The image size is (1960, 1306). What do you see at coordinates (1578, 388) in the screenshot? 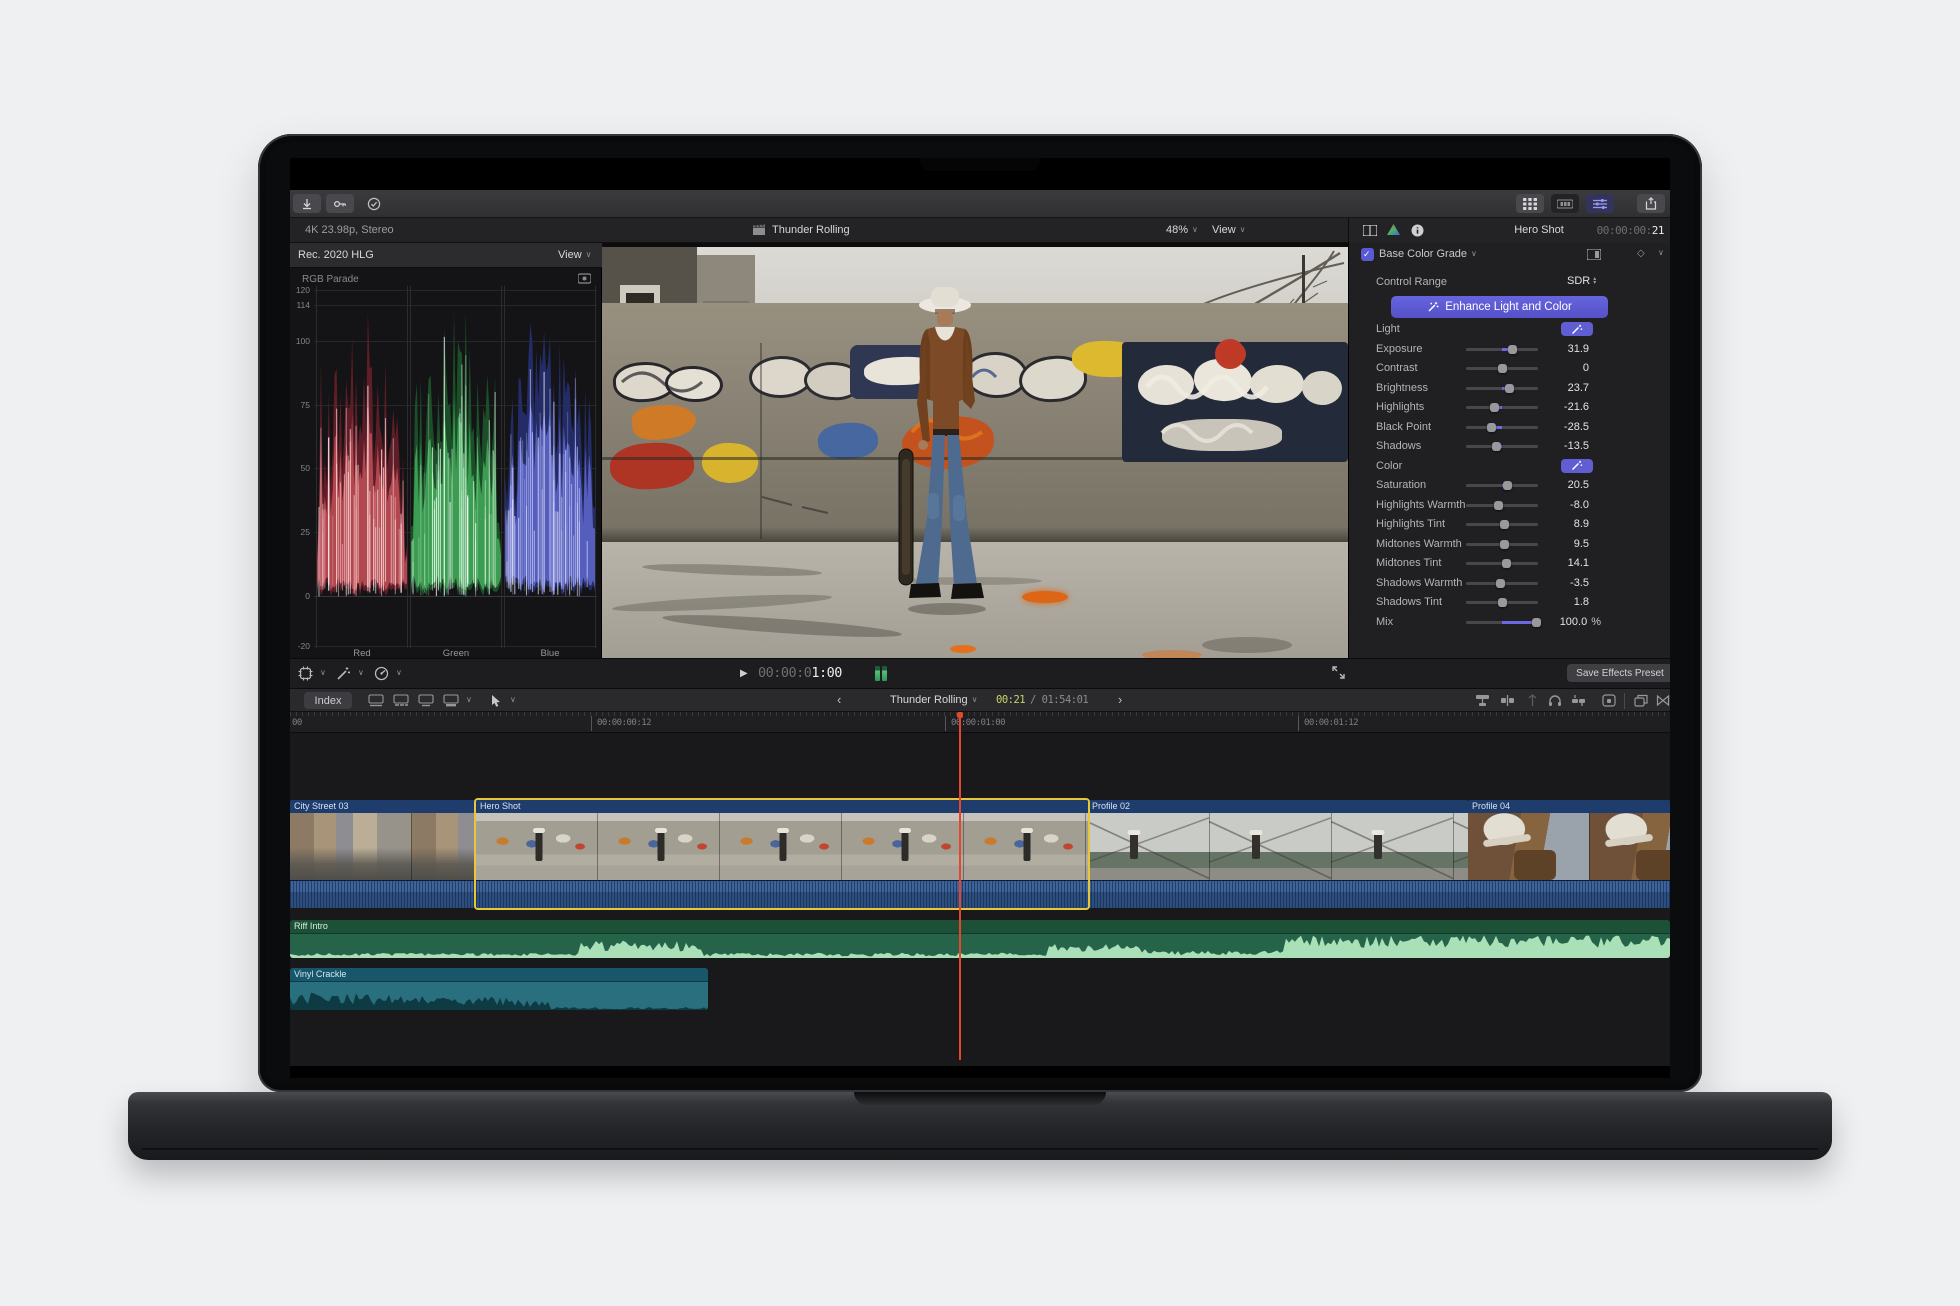
I see `param-value: 23.7` at bounding box center [1578, 388].